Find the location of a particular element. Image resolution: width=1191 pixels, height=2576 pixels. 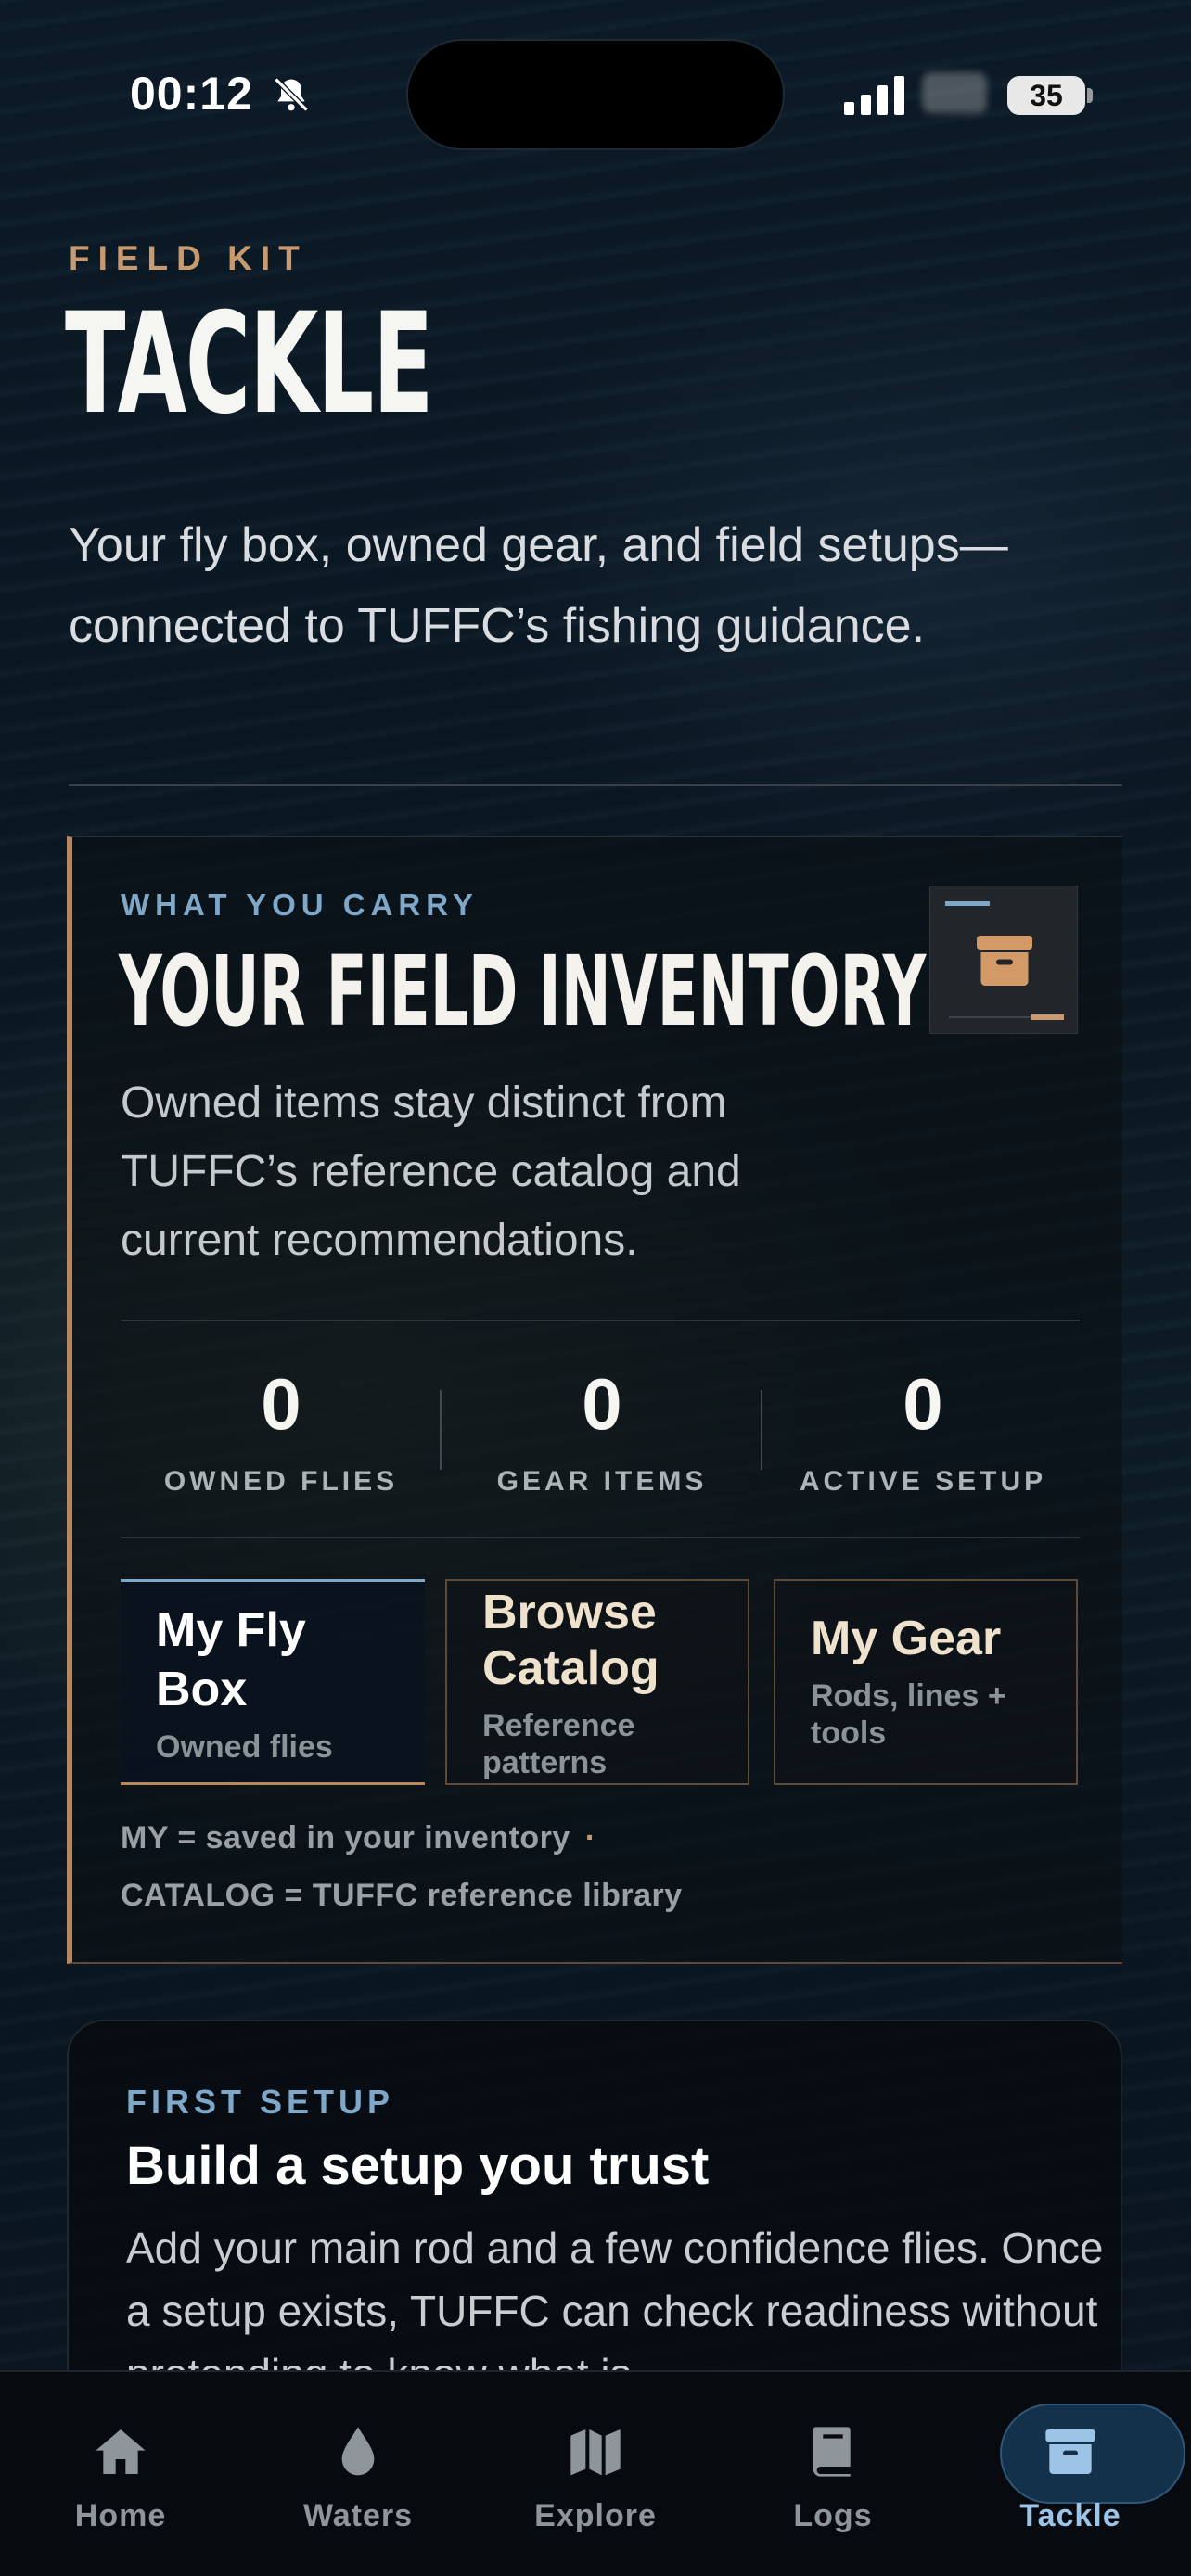

tile-subtitle-line2: tools is located at coordinates (849, 1733).